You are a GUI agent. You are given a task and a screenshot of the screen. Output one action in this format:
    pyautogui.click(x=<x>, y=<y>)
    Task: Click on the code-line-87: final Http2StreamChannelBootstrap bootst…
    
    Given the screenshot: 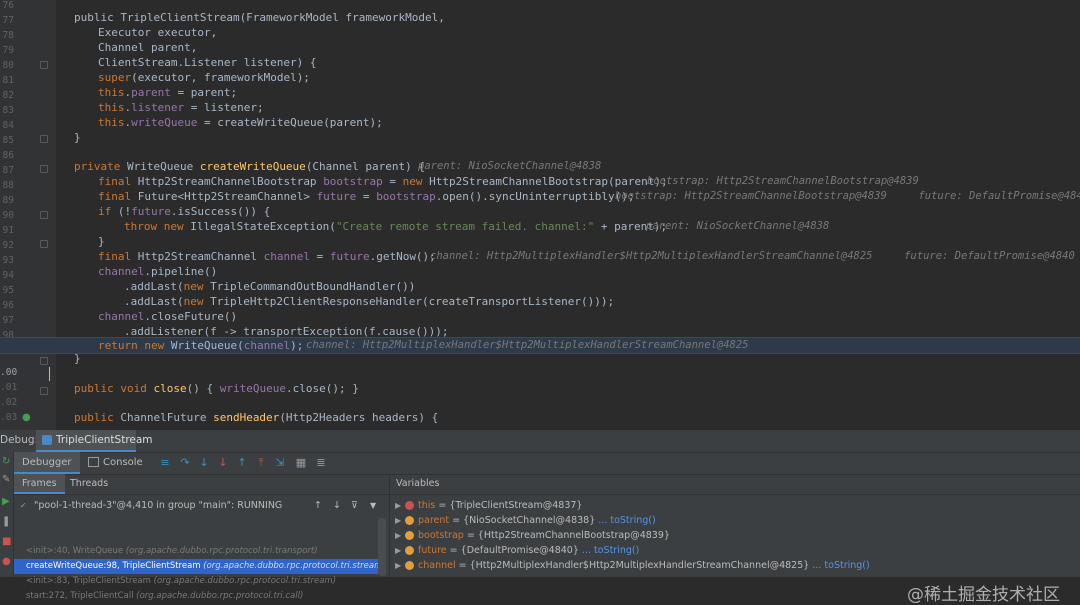 What is the action you would take?
    pyautogui.click(x=508, y=181)
    